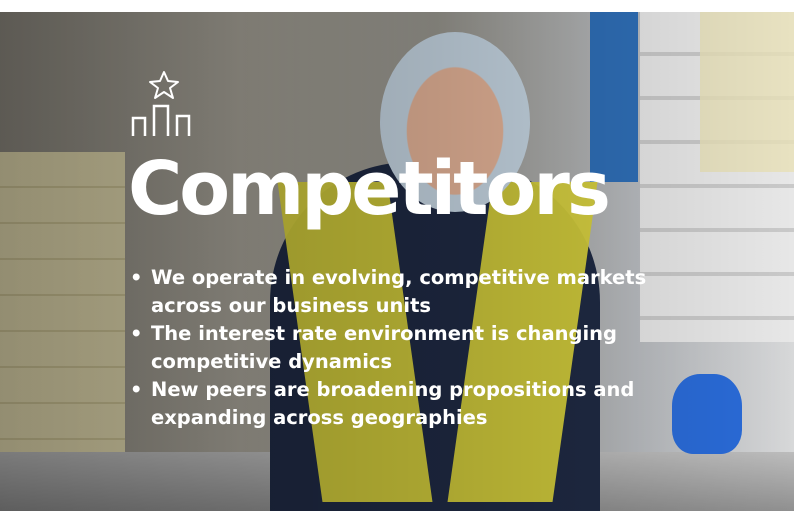  I want to click on podium-star-icon, so click(161, 103).